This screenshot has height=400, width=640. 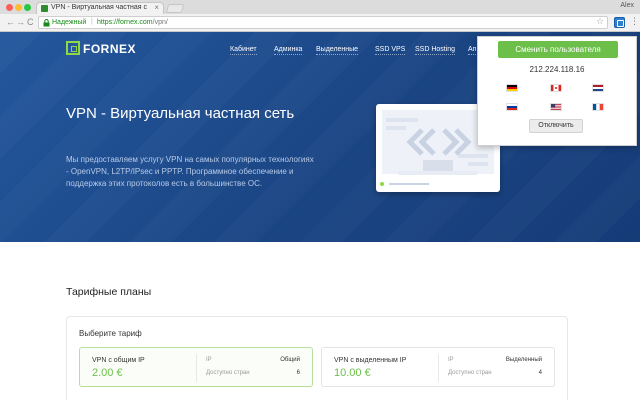 I want to click on nav-item-cabinet: Кабинет, so click(x=243, y=50).